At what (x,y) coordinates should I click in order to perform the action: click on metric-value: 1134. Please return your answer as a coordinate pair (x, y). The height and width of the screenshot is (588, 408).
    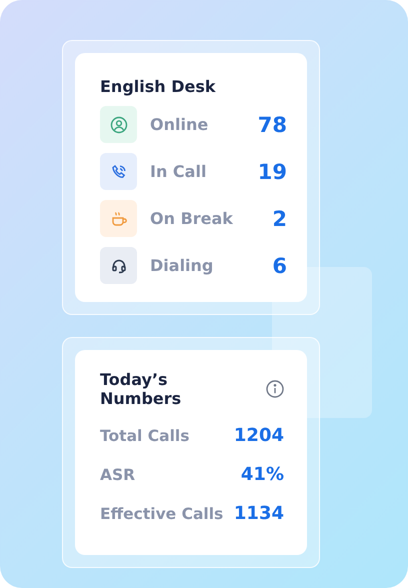
    Looking at the image, I should click on (259, 513).